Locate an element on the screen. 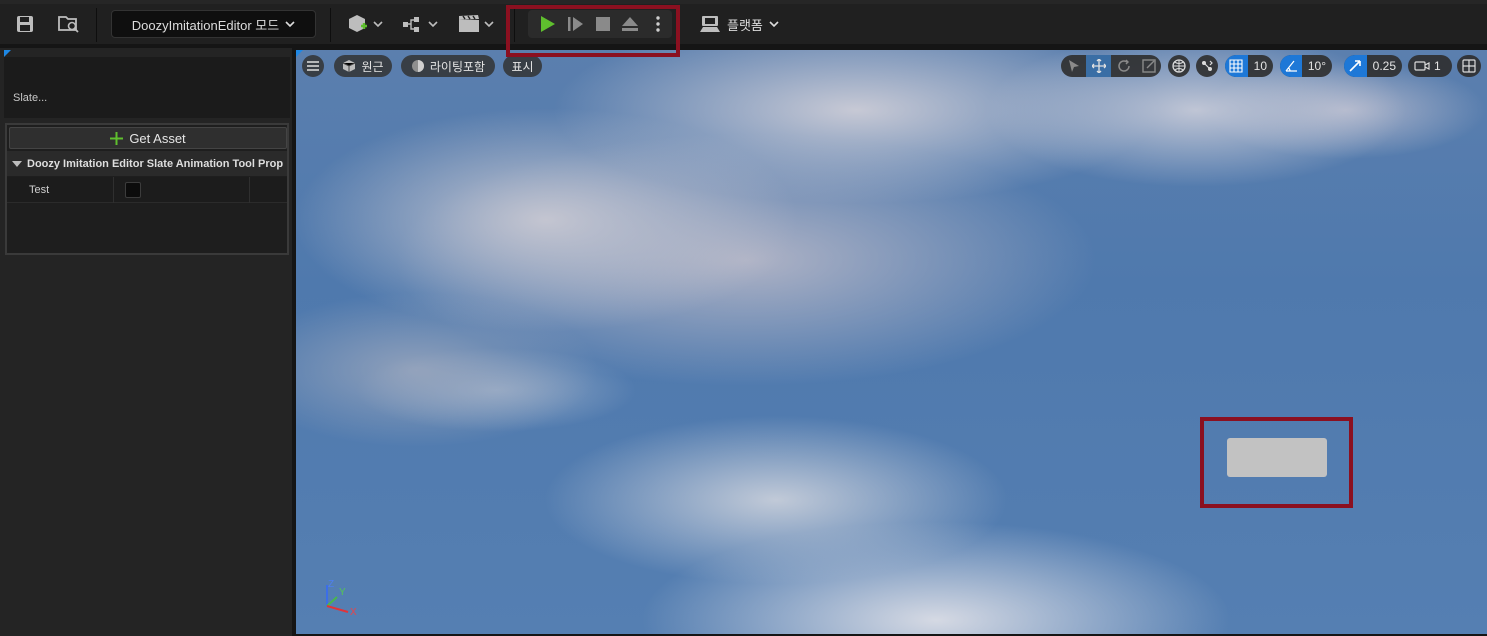 The height and width of the screenshot is (636, 1487). property-name: Test is located at coordinates (39, 190).